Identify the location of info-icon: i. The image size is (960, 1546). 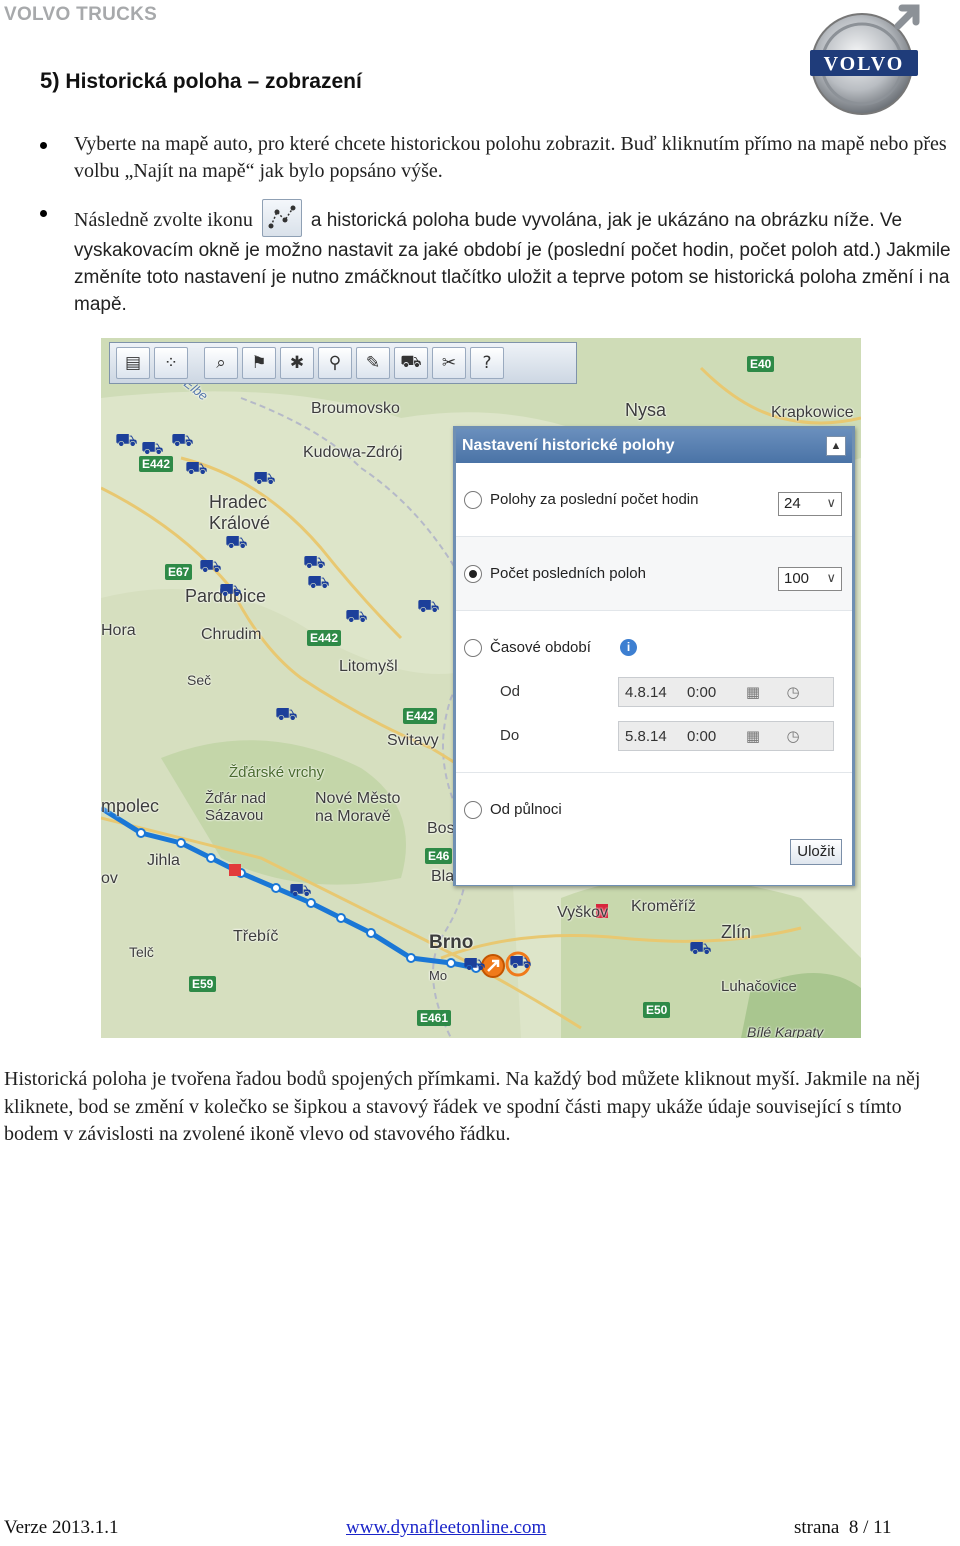
(628, 647).